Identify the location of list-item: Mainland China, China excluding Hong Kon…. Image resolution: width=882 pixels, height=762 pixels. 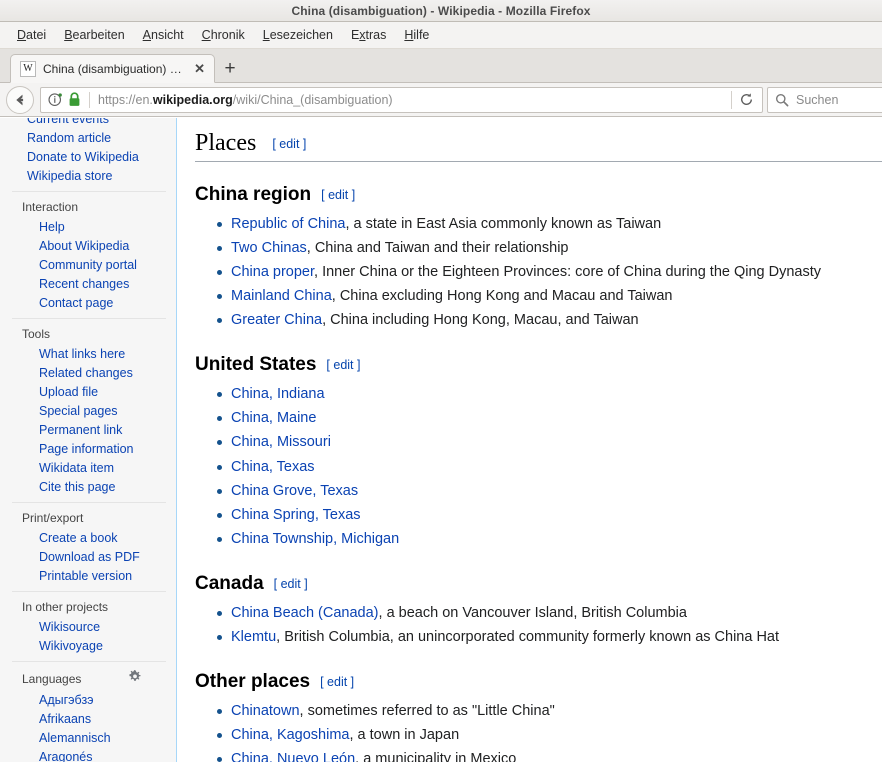
(549, 296).